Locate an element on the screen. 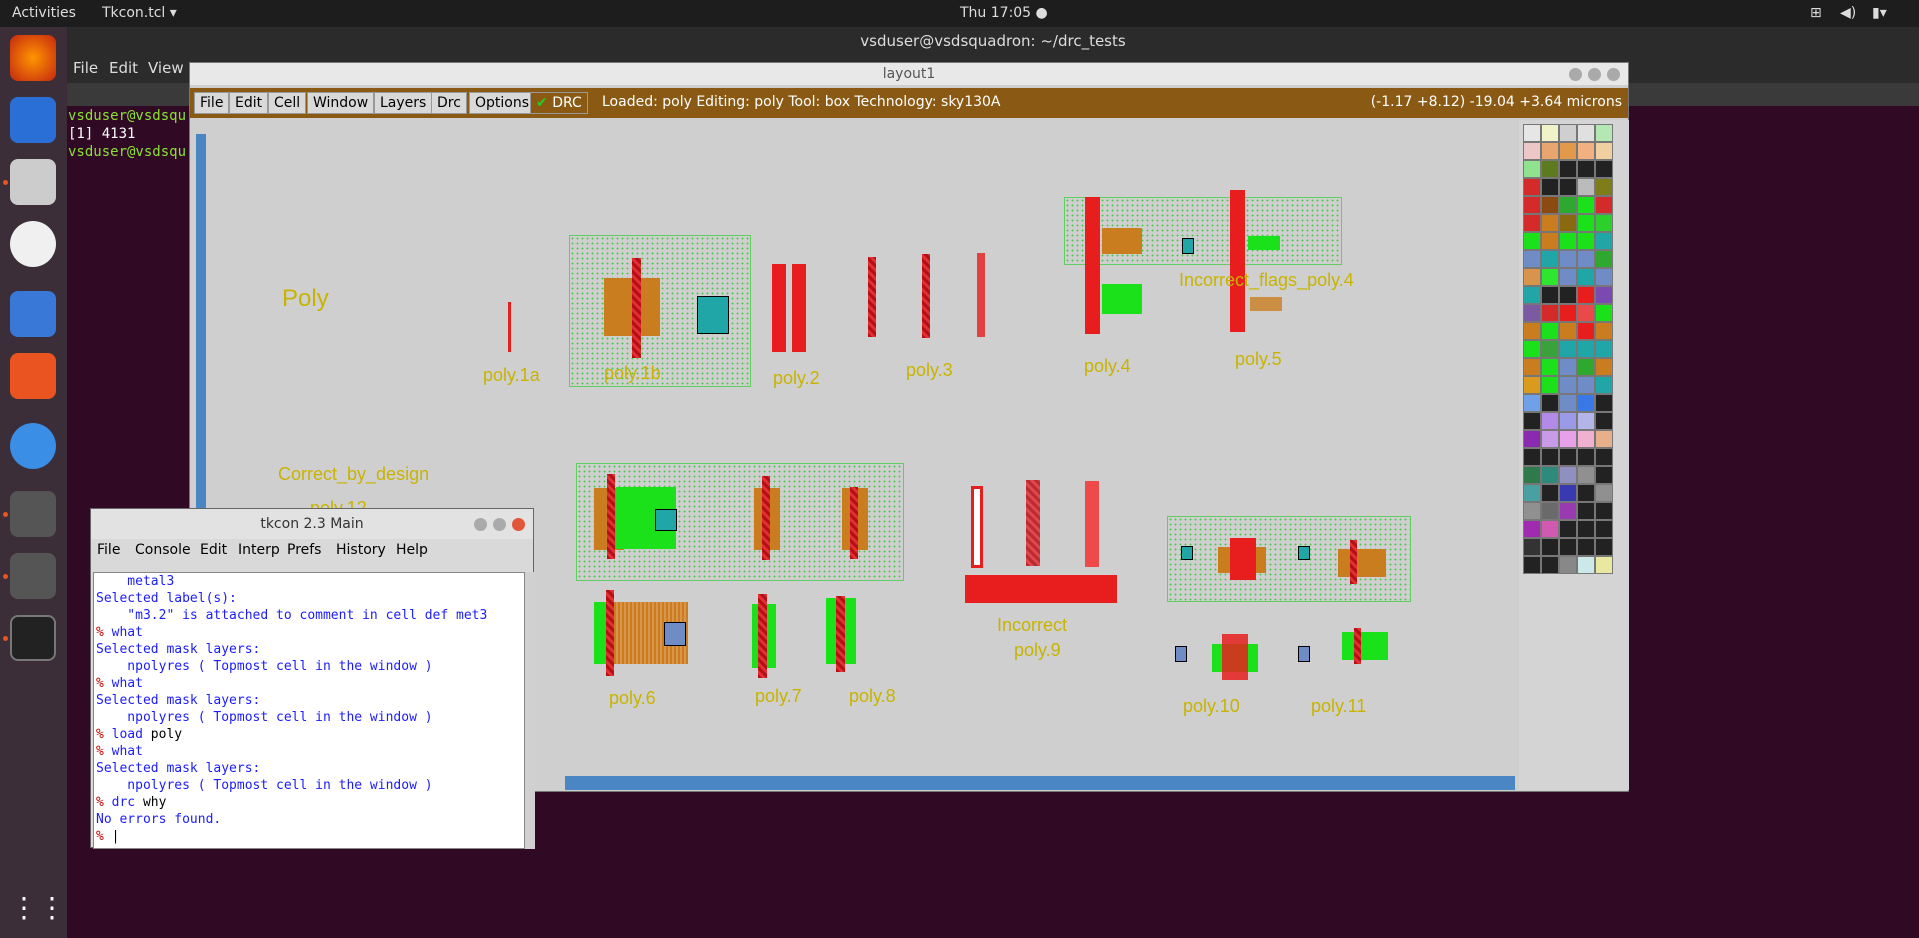 This screenshot has height=938, width=1919. maximize-icon is located at coordinates (499, 524).